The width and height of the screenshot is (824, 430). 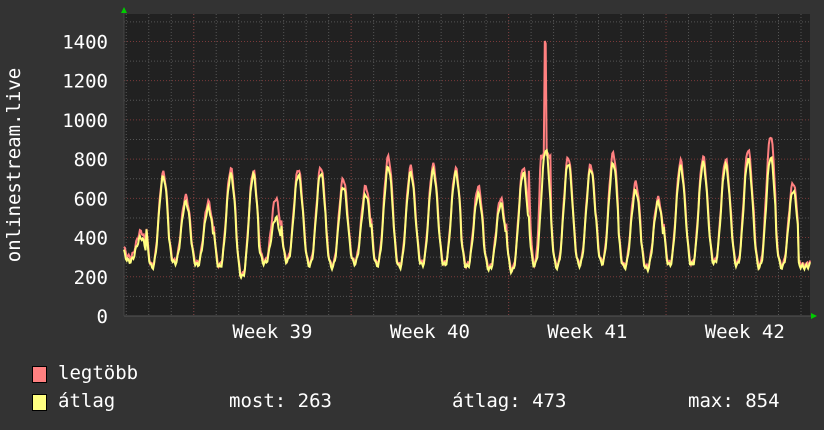 I want to click on y-tick-label: 1000, so click(x=85, y=121).